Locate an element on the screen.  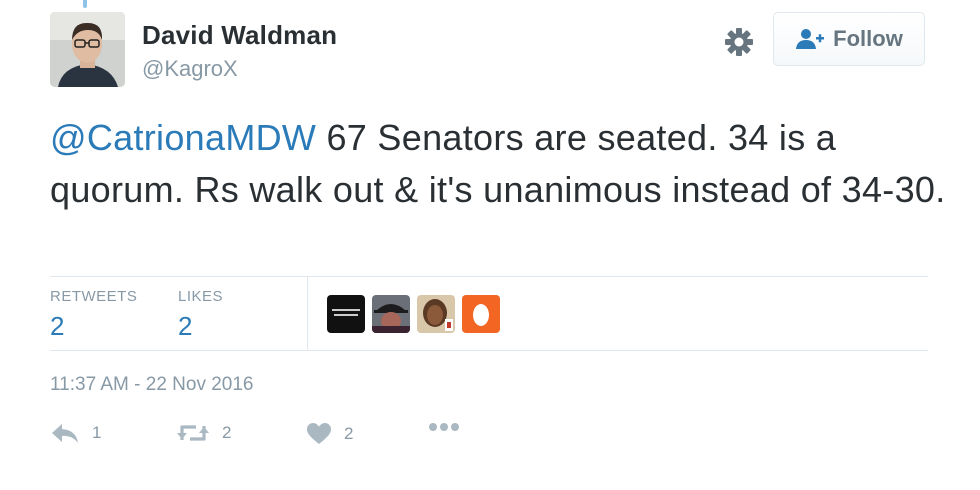
thread-connector is located at coordinates (85, 4).